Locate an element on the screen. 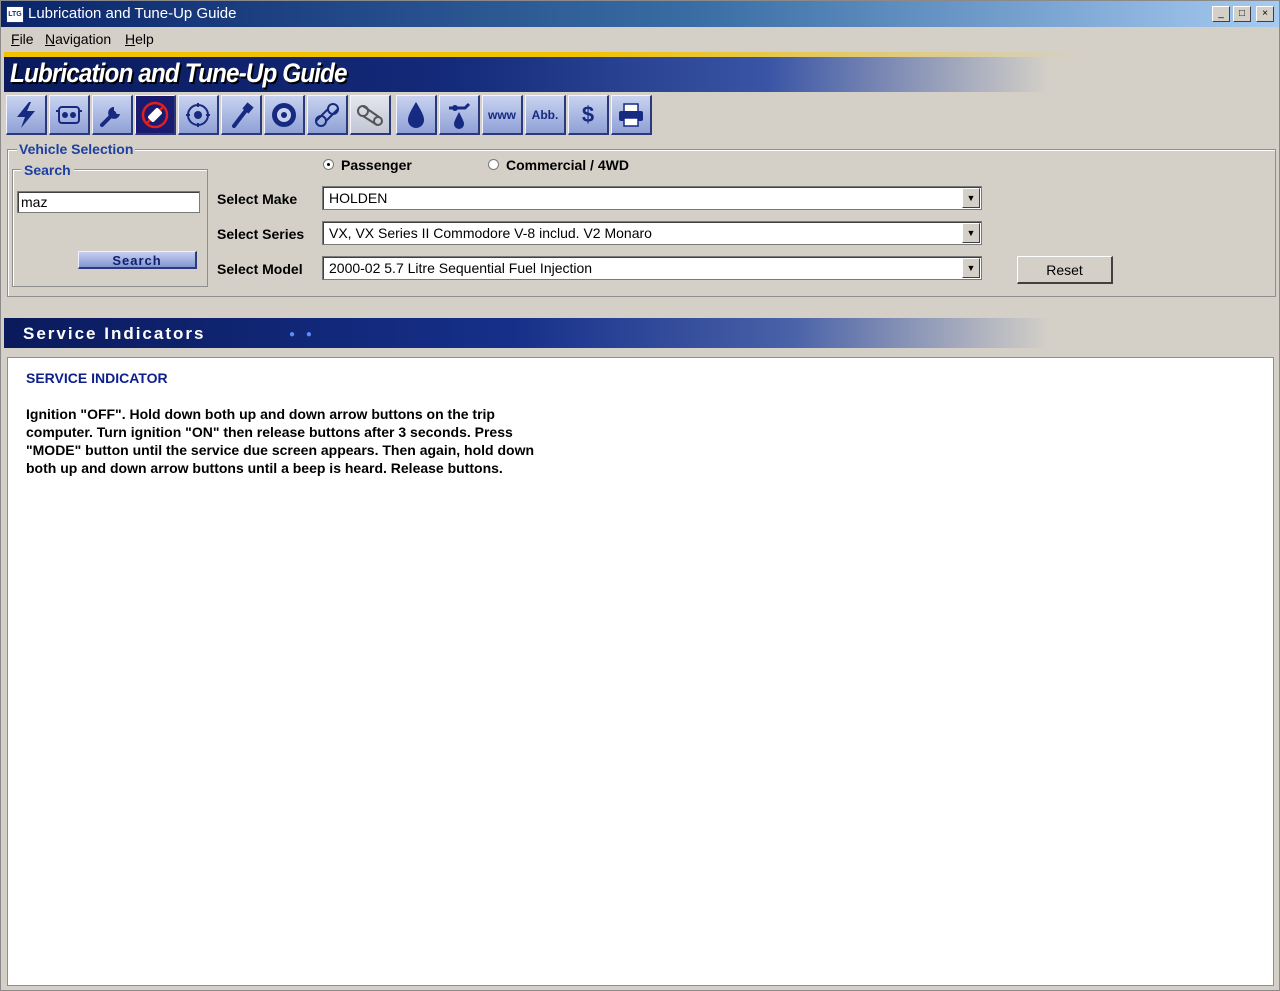  engine-icon is located at coordinates (69, 114).